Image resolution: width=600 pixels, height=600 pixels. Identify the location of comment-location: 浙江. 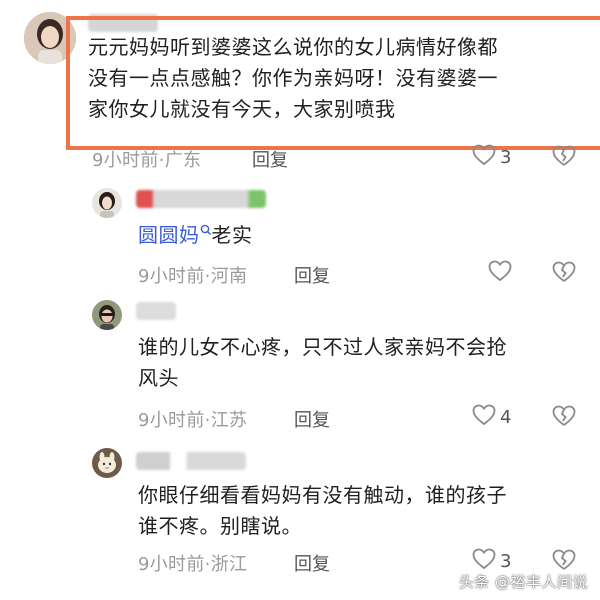
(229, 564).